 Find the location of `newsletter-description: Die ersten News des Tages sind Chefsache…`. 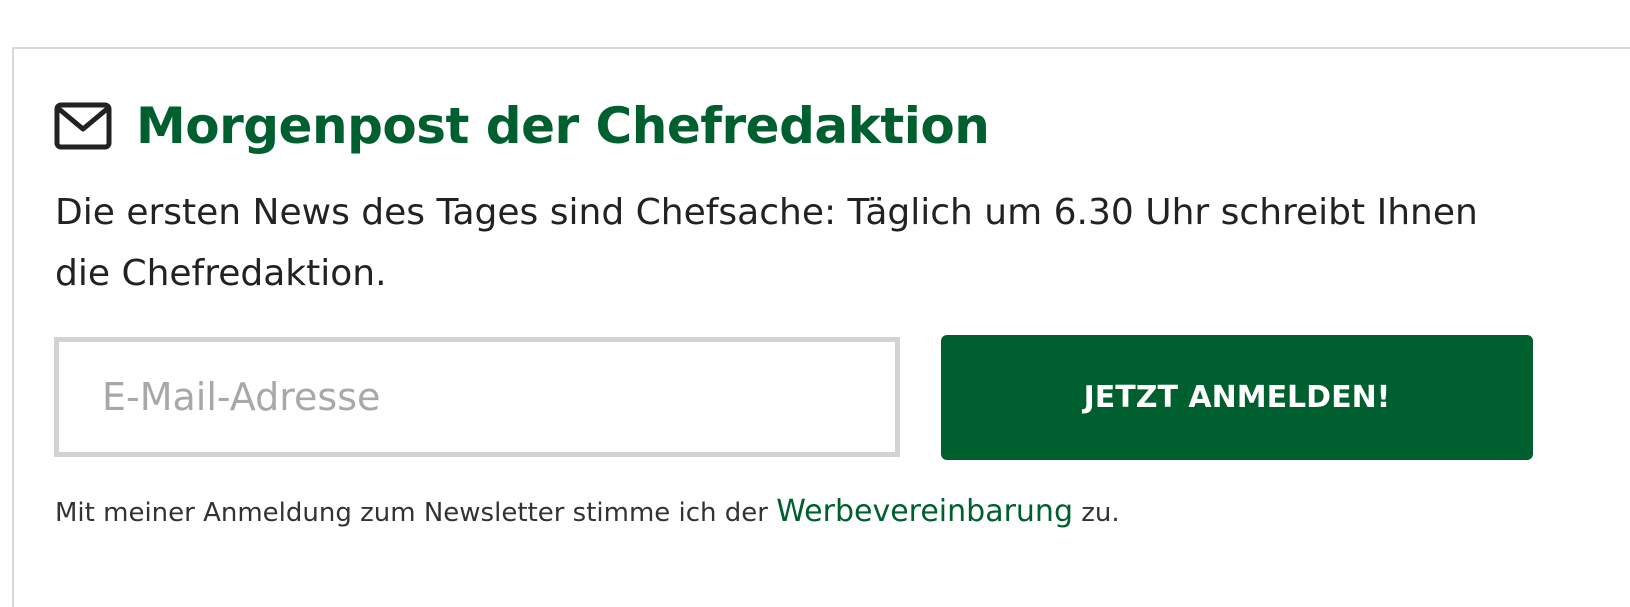

newsletter-description: Die ersten News des Tages sind Chefsache… is located at coordinates (766, 243).